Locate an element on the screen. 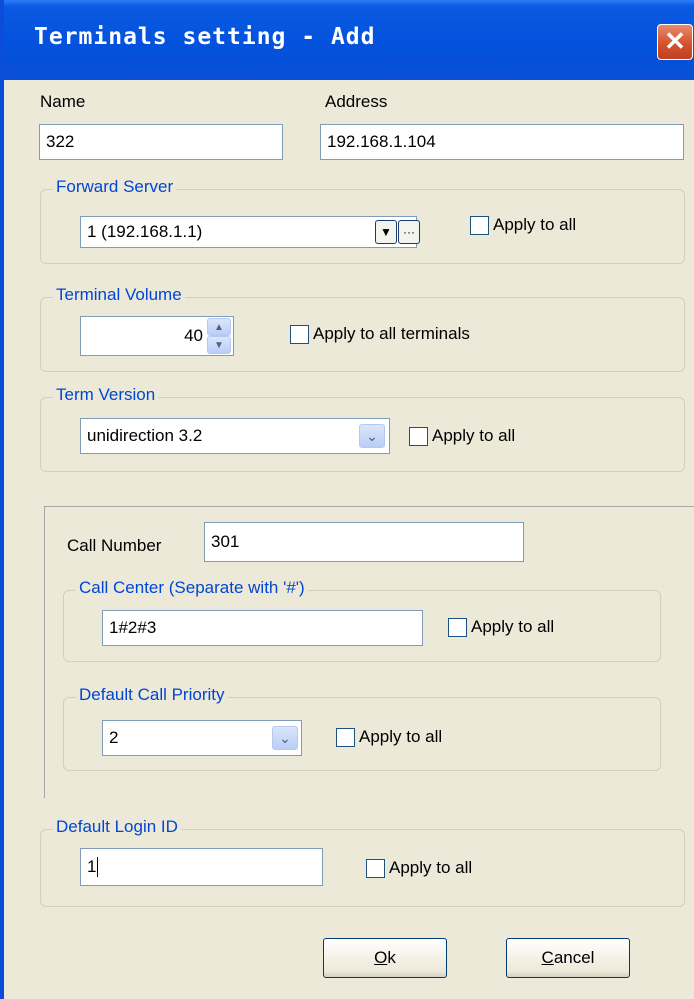 The height and width of the screenshot is (999, 694). default-login-id-apply-all-checkbox: Apply to all is located at coordinates (419, 868).